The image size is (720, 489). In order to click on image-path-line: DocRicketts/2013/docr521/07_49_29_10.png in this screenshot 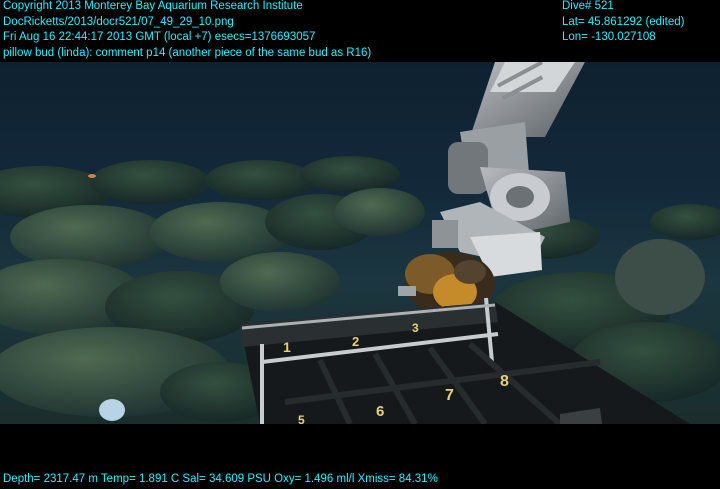, I will do `click(118, 21)`.